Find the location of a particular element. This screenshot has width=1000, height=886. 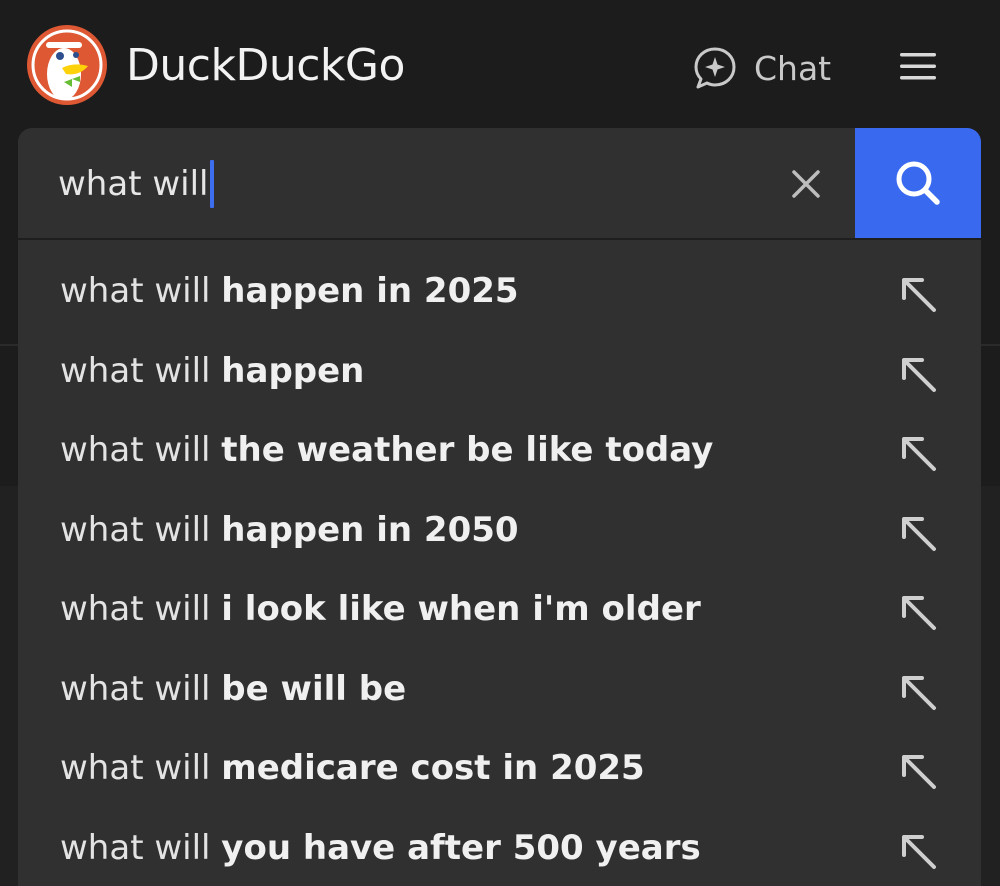

suggestion-text: what will i look like when i'm older is located at coordinates (380, 609).